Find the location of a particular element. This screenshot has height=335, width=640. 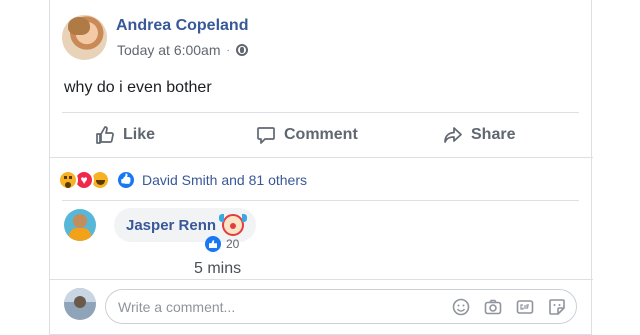

author-name: Andrea Copeland is located at coordinates (182, 26).